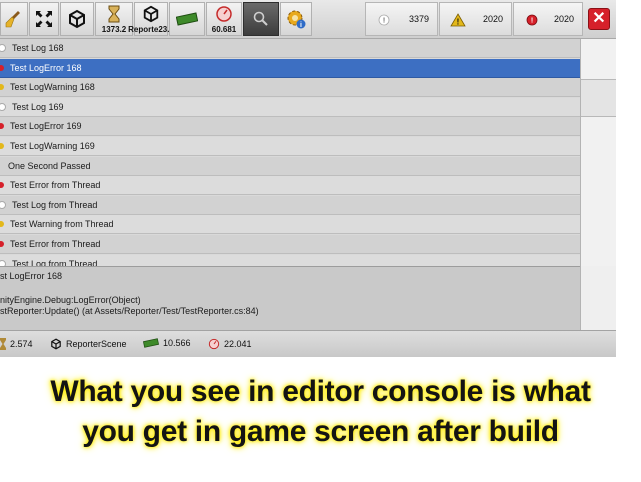 The width and height of the screenshot is (641, 482). I want to click on status-fps-value: 22.041, so click(238, 344).